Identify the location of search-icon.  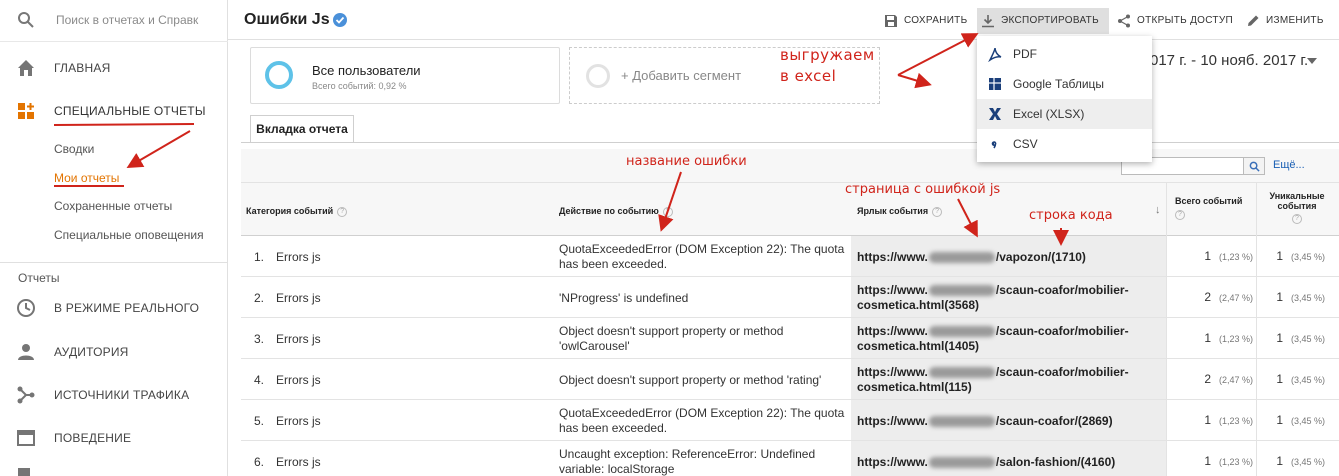
(1254, 166).